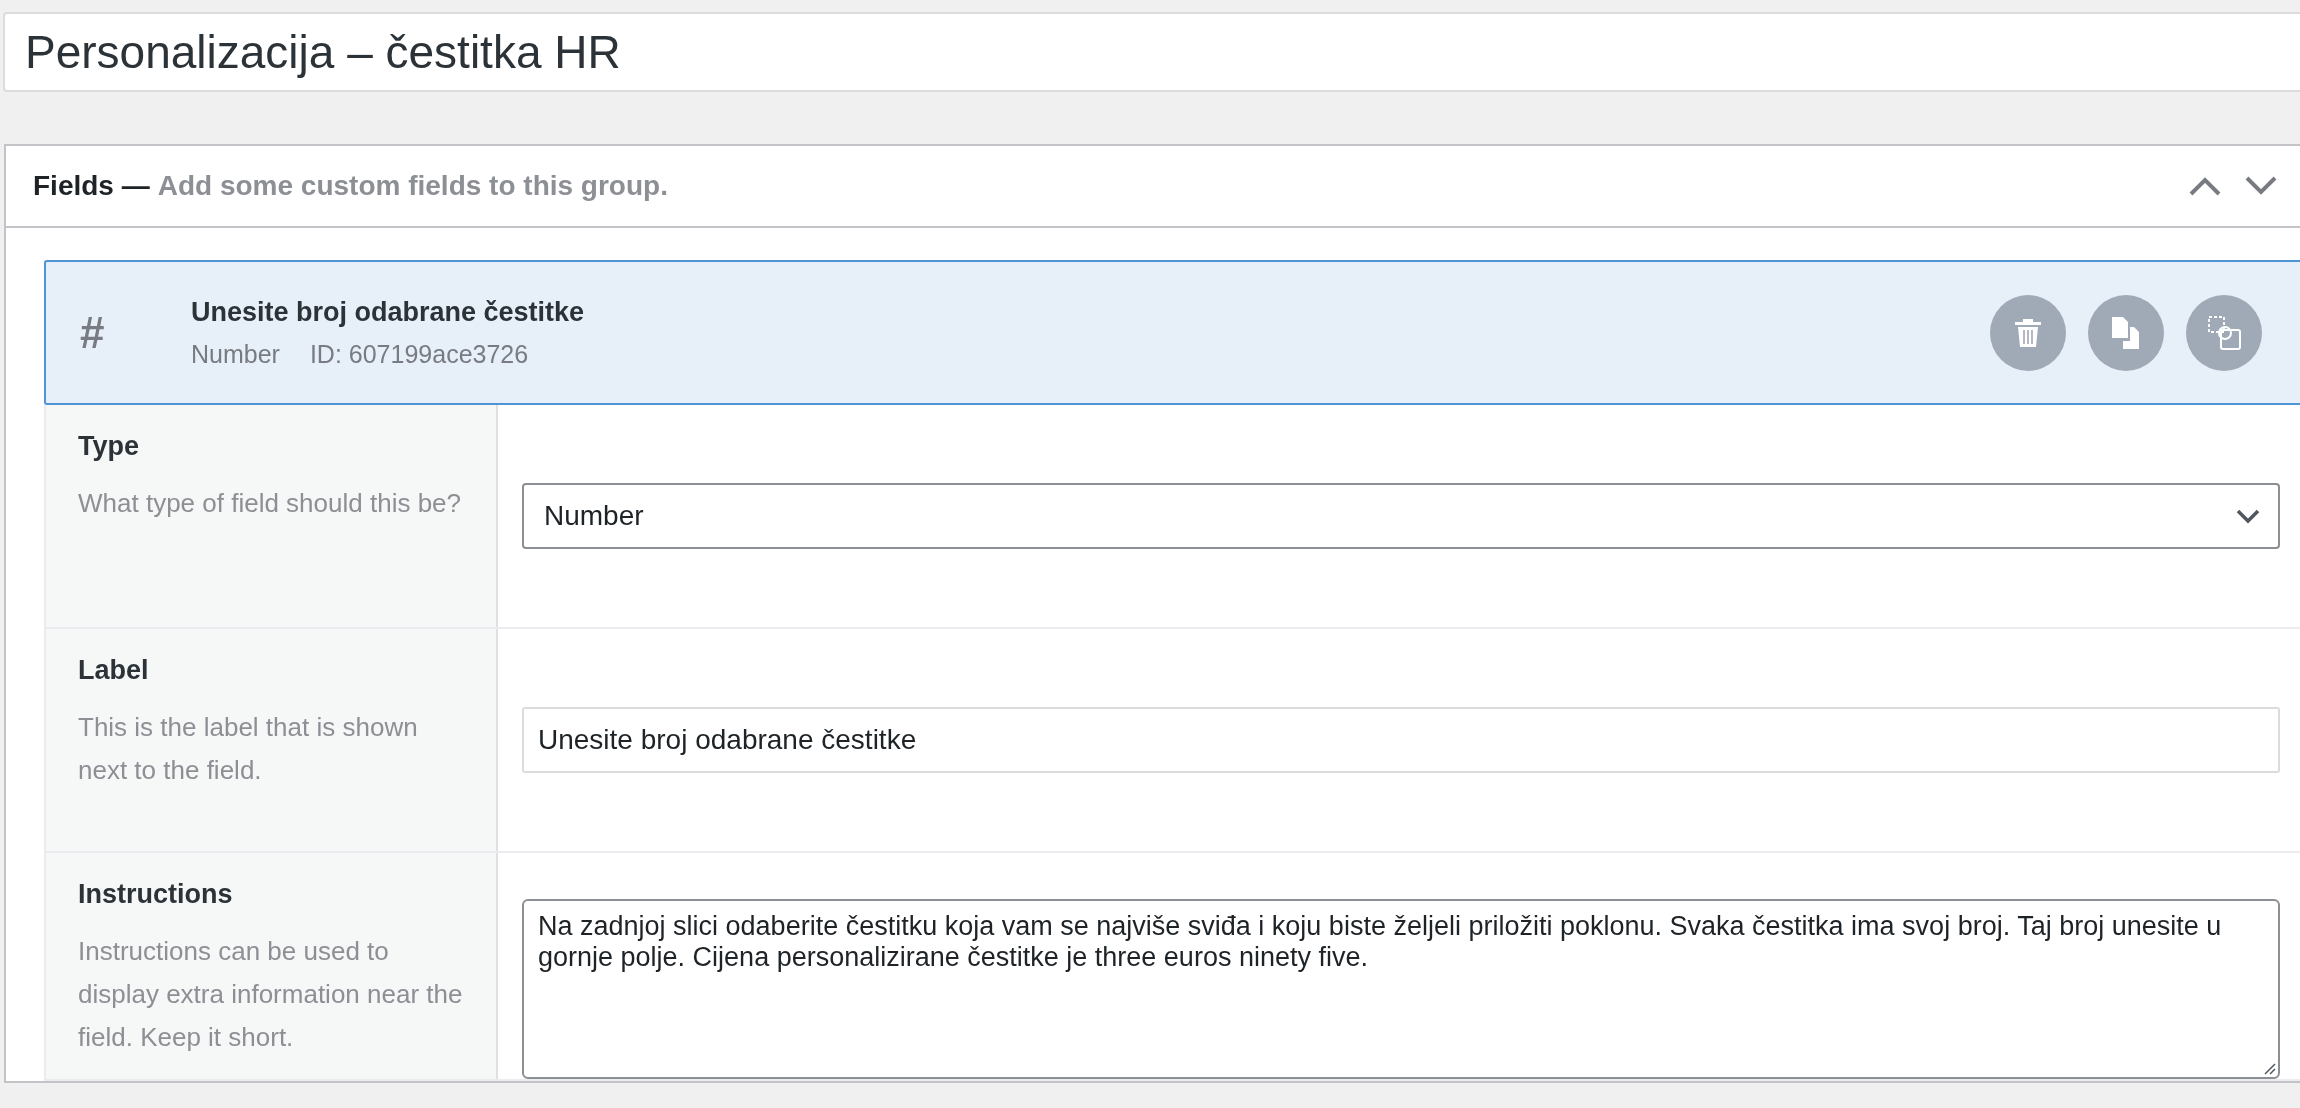 This screenshot has height=1108, width=2300. Describe the element at coordinates (419, 354) in the screenshot. I see `field-id: ID: 607199ace3726` at that location.